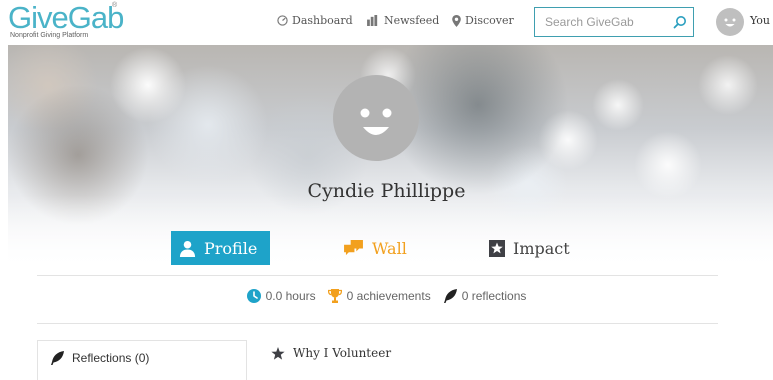 This screenshot has width=773, height=380. I want to click on nav-newsfeed: Newsfeed, so click(403, 20).